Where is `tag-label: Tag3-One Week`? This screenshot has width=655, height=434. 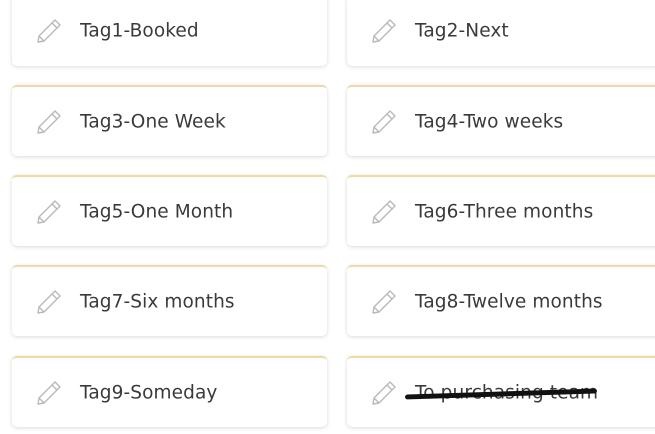
tag-label: Tag3-One Week is located at coordinates (153, 121).